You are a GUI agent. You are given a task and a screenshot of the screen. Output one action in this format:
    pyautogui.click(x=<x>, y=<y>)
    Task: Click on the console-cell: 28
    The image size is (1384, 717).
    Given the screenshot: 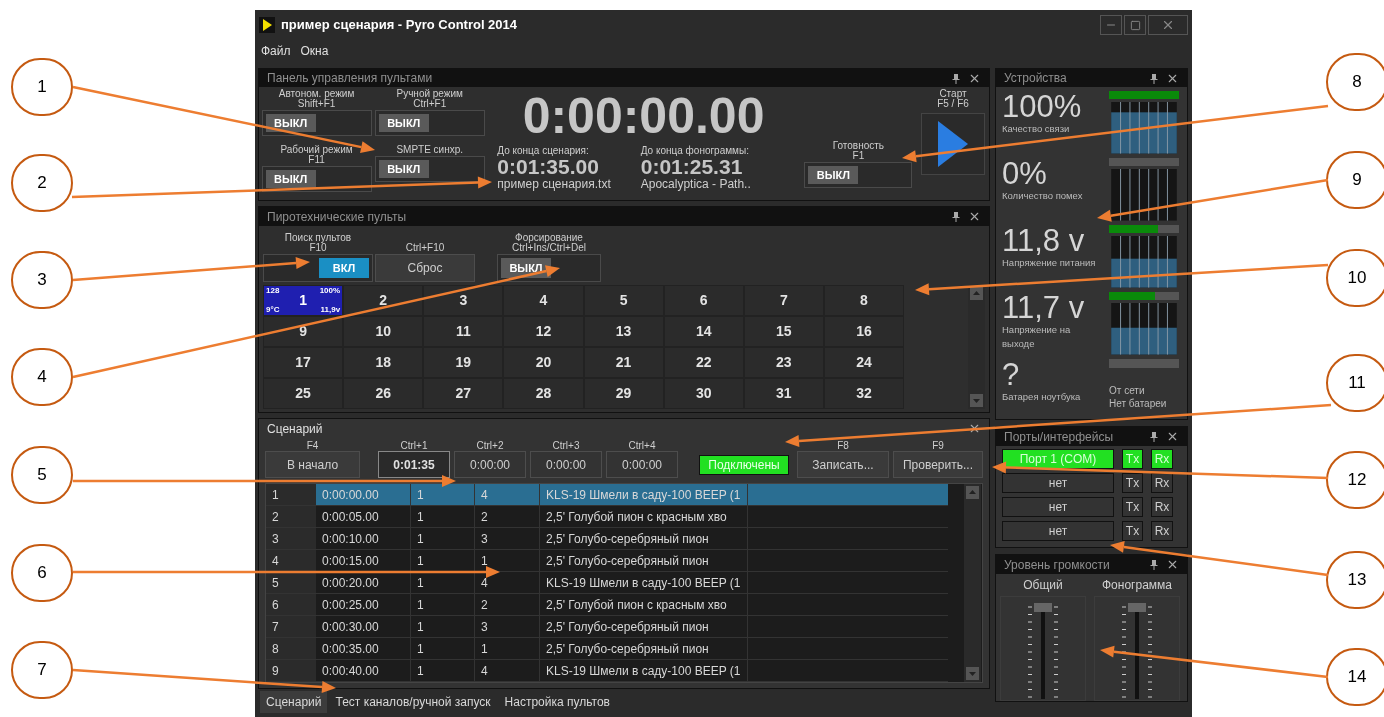 What is the action you would take?
    pyautogui.click(x=543, y=393)
    